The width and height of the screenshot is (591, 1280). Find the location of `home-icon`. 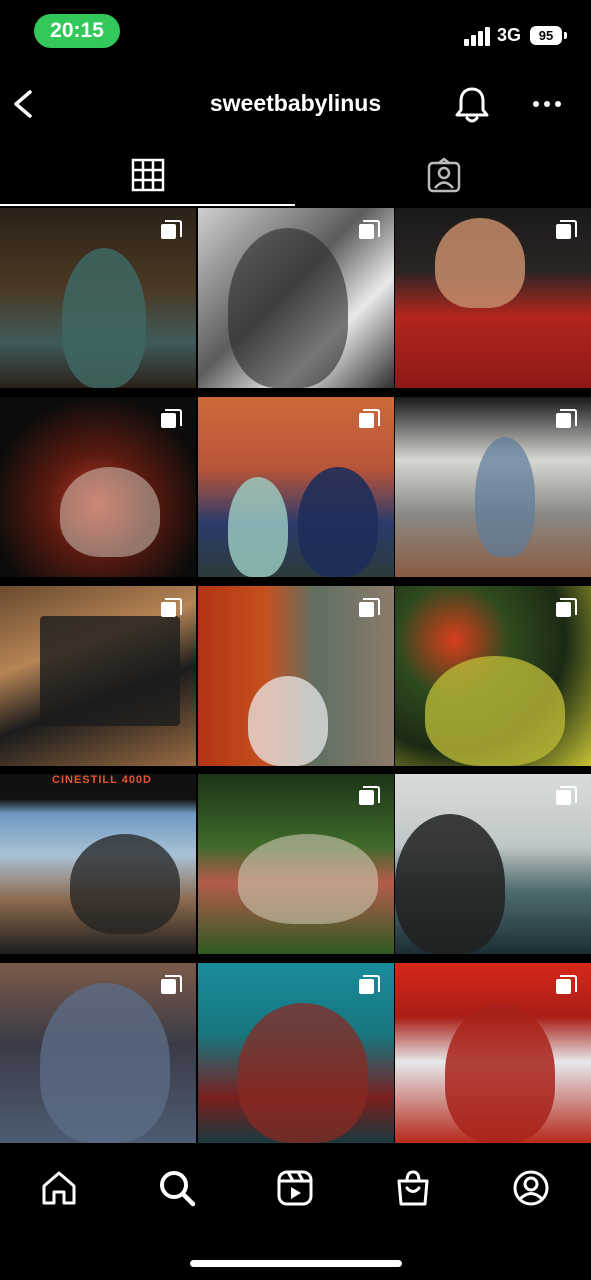

home-icon is located at coordinates (59, 1188).